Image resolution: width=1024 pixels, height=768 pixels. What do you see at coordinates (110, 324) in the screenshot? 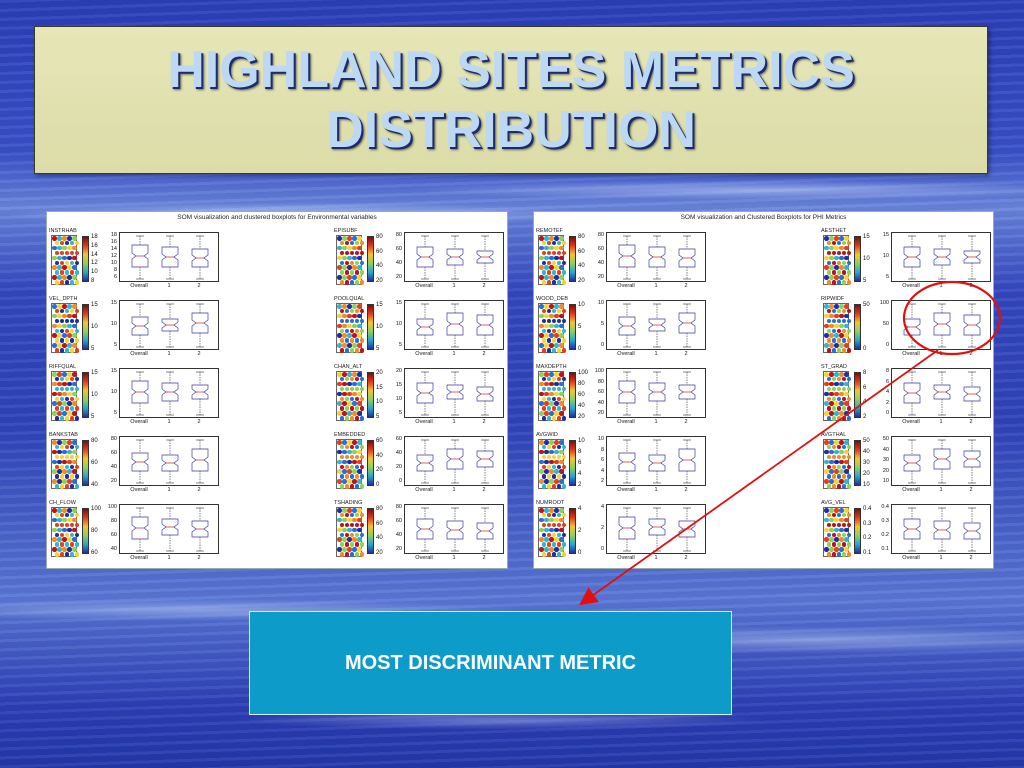
I see `y-ticks: 15 10 5` at bounding box center [110, 324].